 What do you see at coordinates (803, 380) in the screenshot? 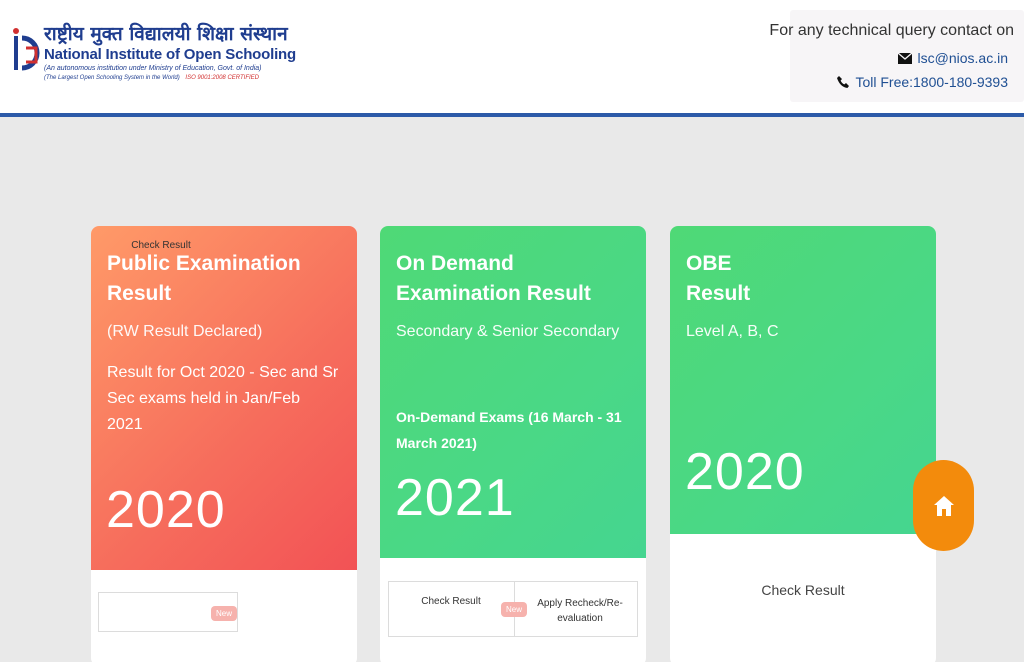
I see `obe-result-card-banner: OBE Result Level A, B, C 2020` at bounding box center [803, 380].